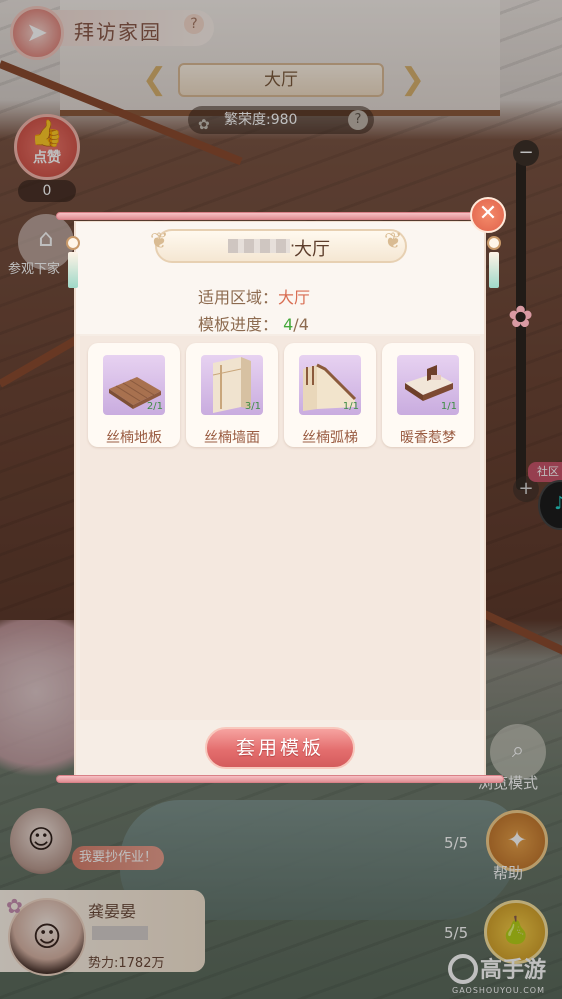  I want to click on template-item-card: 1/1 丝楠弧梯, so click(330, 395).